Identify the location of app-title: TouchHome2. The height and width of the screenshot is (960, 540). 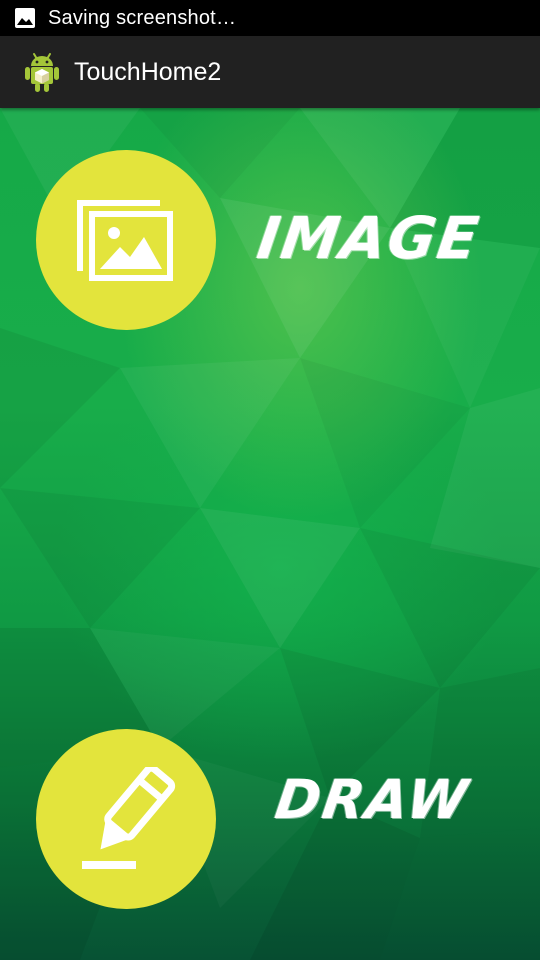
(148, 71).